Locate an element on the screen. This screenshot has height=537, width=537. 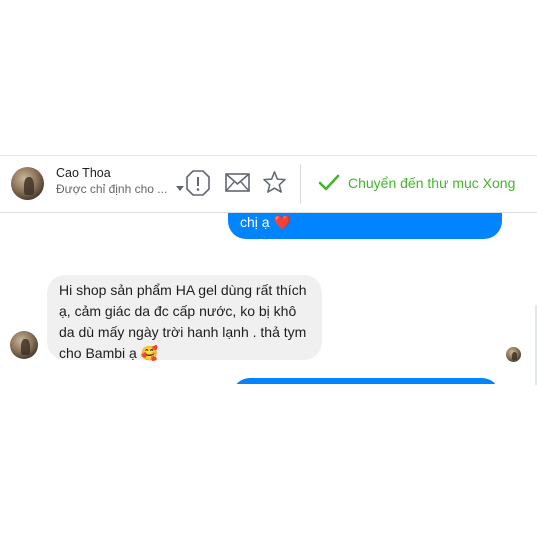
star-icon is located at coordinates (274, 182).